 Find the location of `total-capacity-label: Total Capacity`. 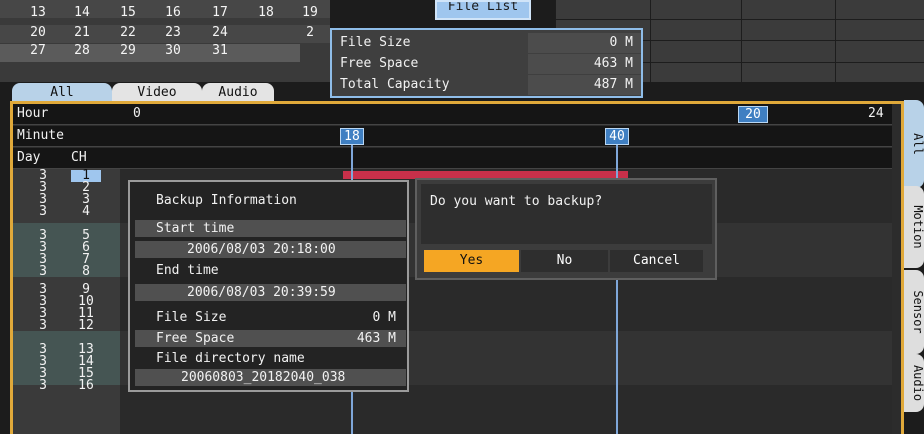

total-capacity-label: Total Capacity is located at coordinates (395, 84).